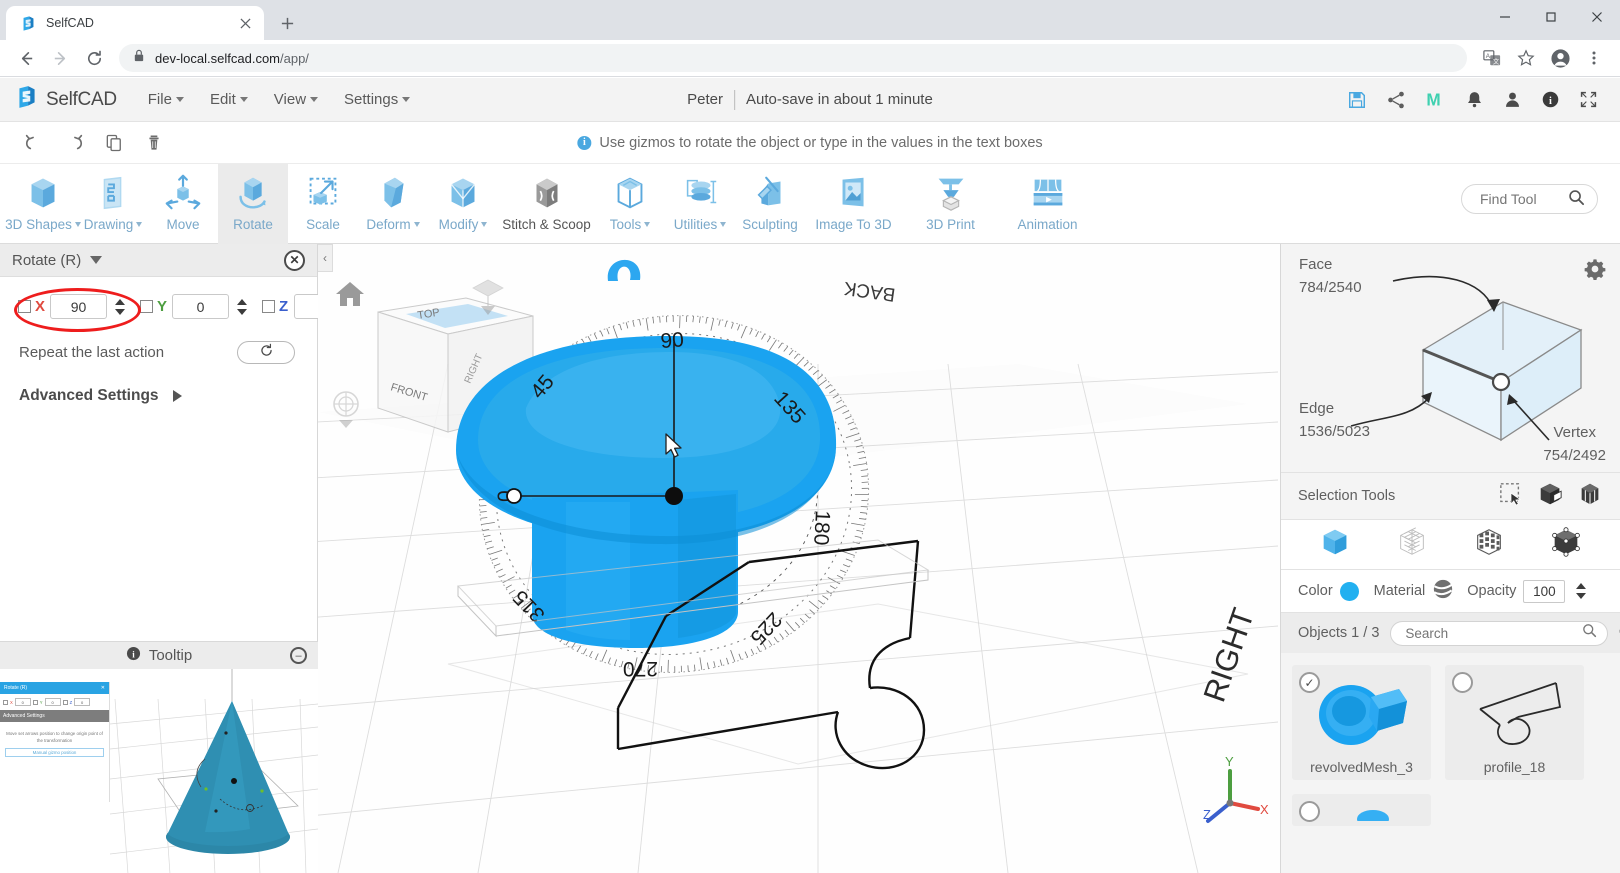  I want to click on object-card: ✓ revolvedMesh_3, so click(1361, 722).